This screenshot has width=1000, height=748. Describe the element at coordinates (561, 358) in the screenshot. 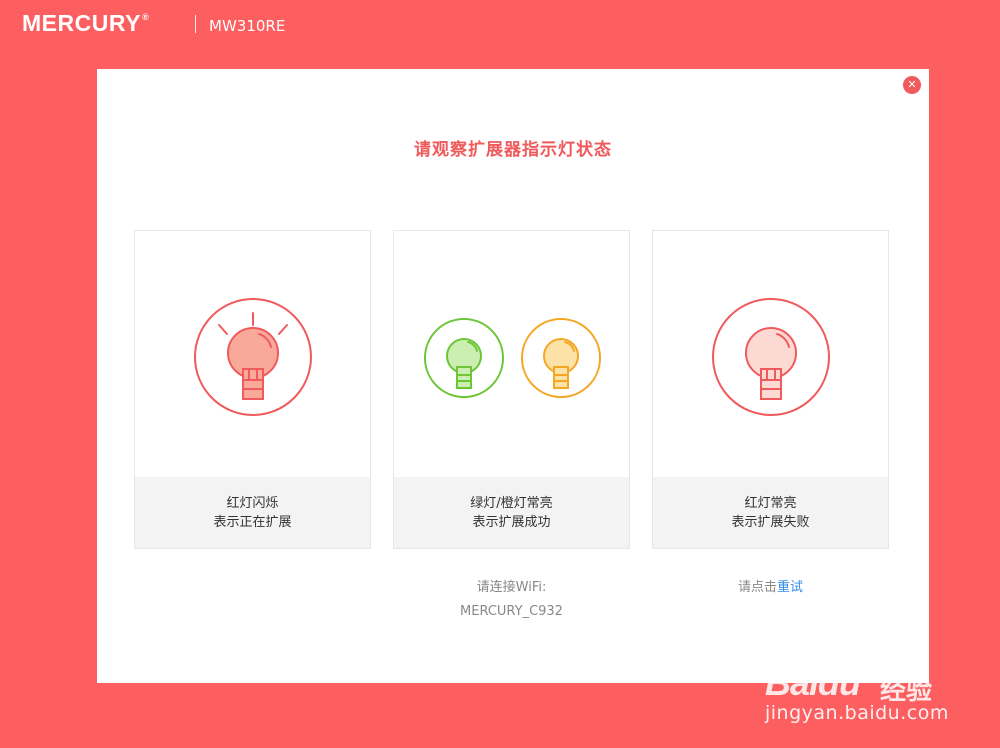

I see `bulb-orange-icon` at that location.